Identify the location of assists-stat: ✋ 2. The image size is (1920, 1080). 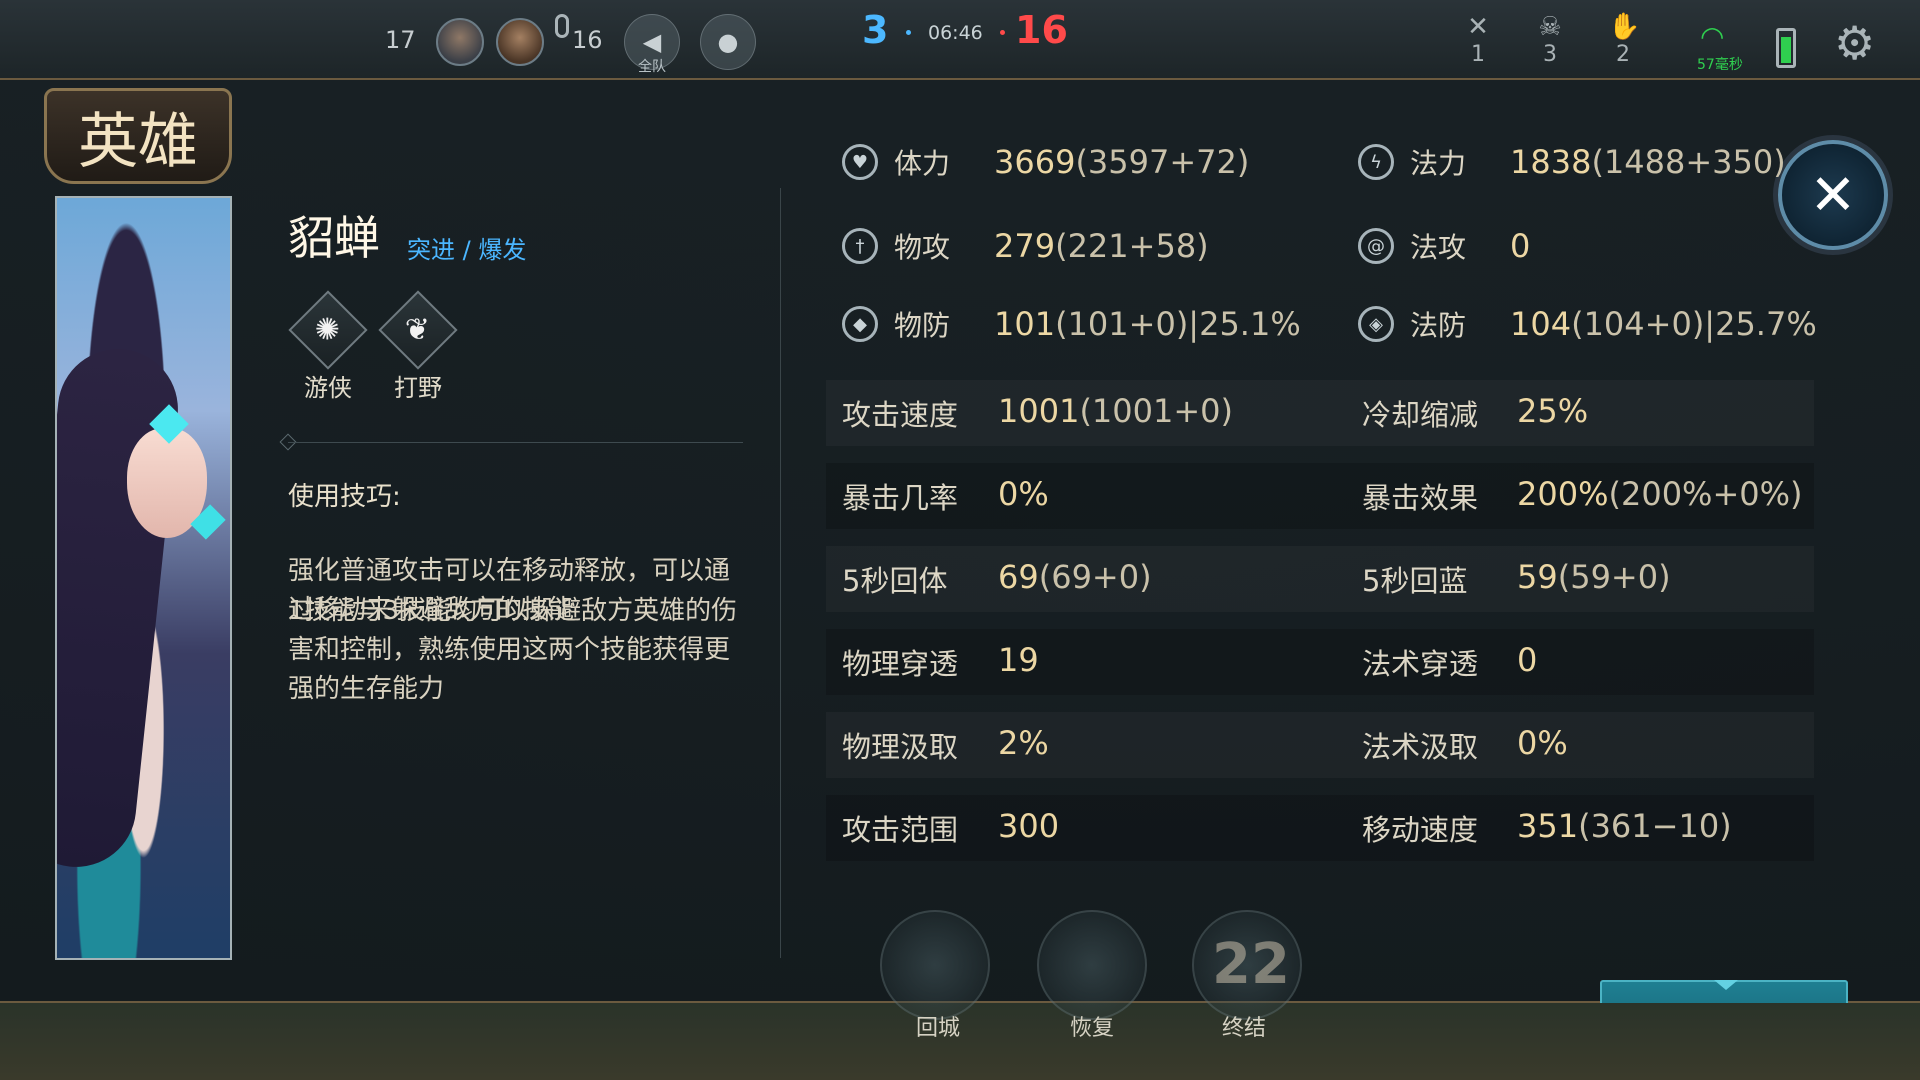
(1624, 39).